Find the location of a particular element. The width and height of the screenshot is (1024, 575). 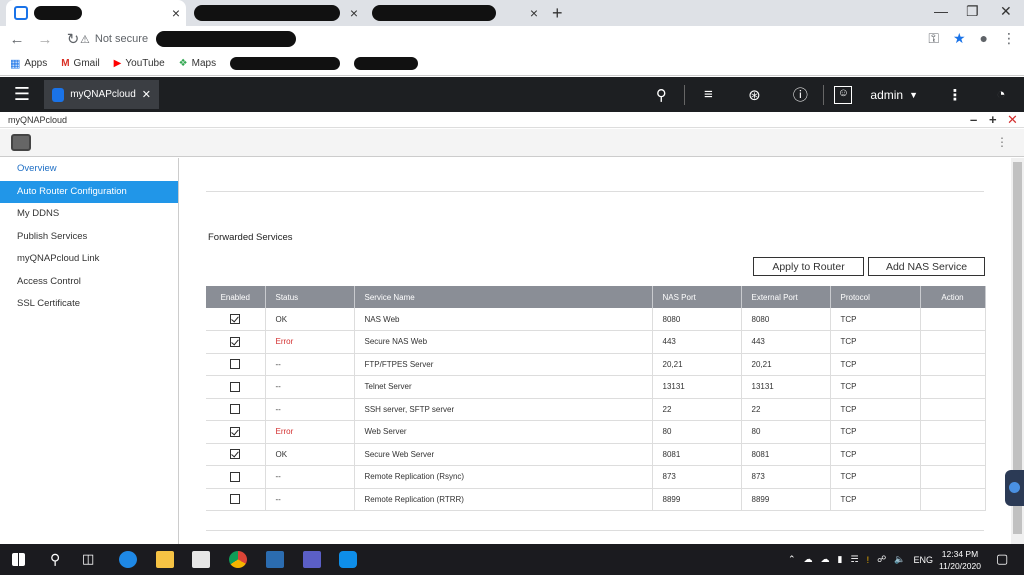

main-menu-icon: ☰ is located at coordinates (22, 94).